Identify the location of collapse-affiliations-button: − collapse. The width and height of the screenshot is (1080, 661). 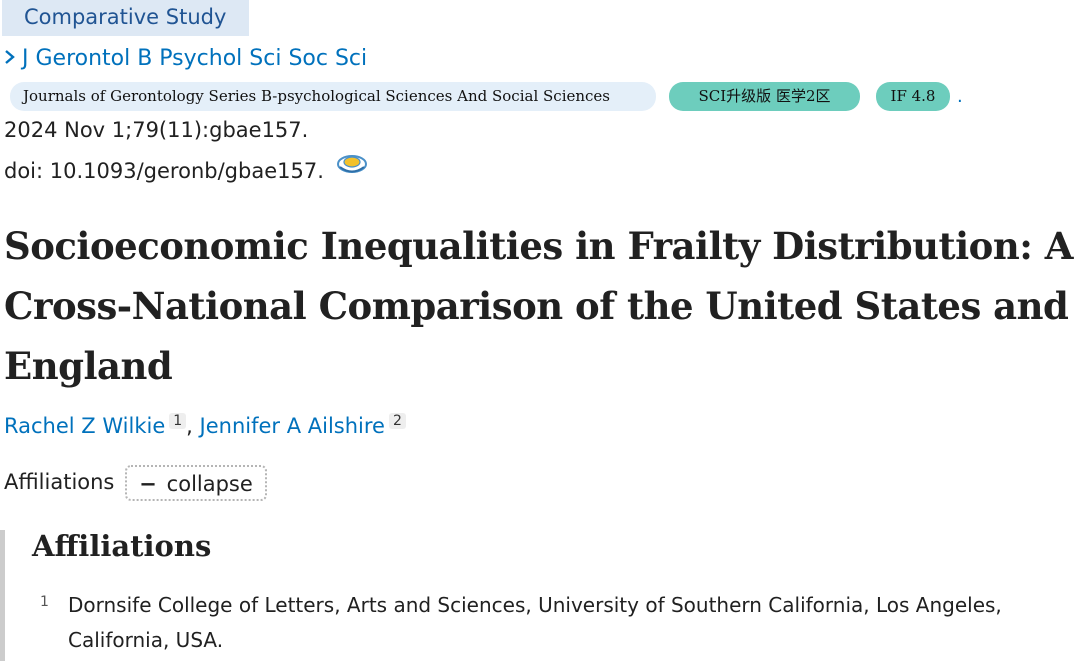
(196, 483).